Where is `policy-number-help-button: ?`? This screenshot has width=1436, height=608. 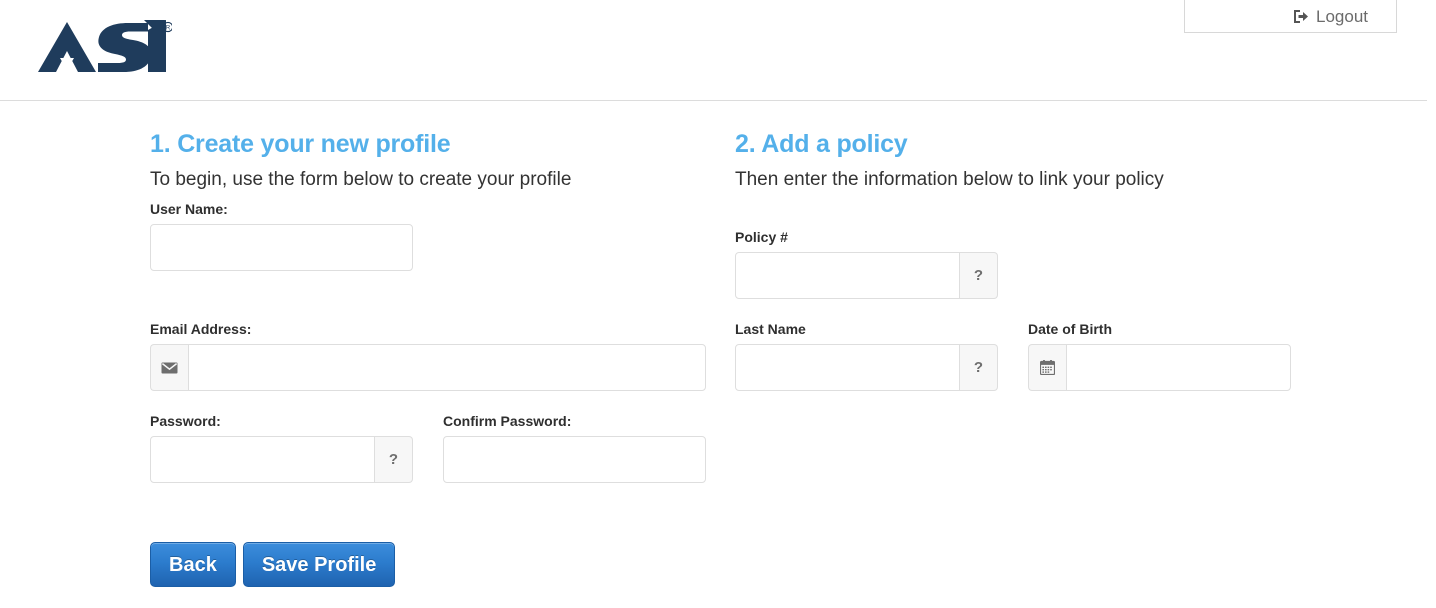
policy-number-help-button: ? is located at coordinates (979, 275).